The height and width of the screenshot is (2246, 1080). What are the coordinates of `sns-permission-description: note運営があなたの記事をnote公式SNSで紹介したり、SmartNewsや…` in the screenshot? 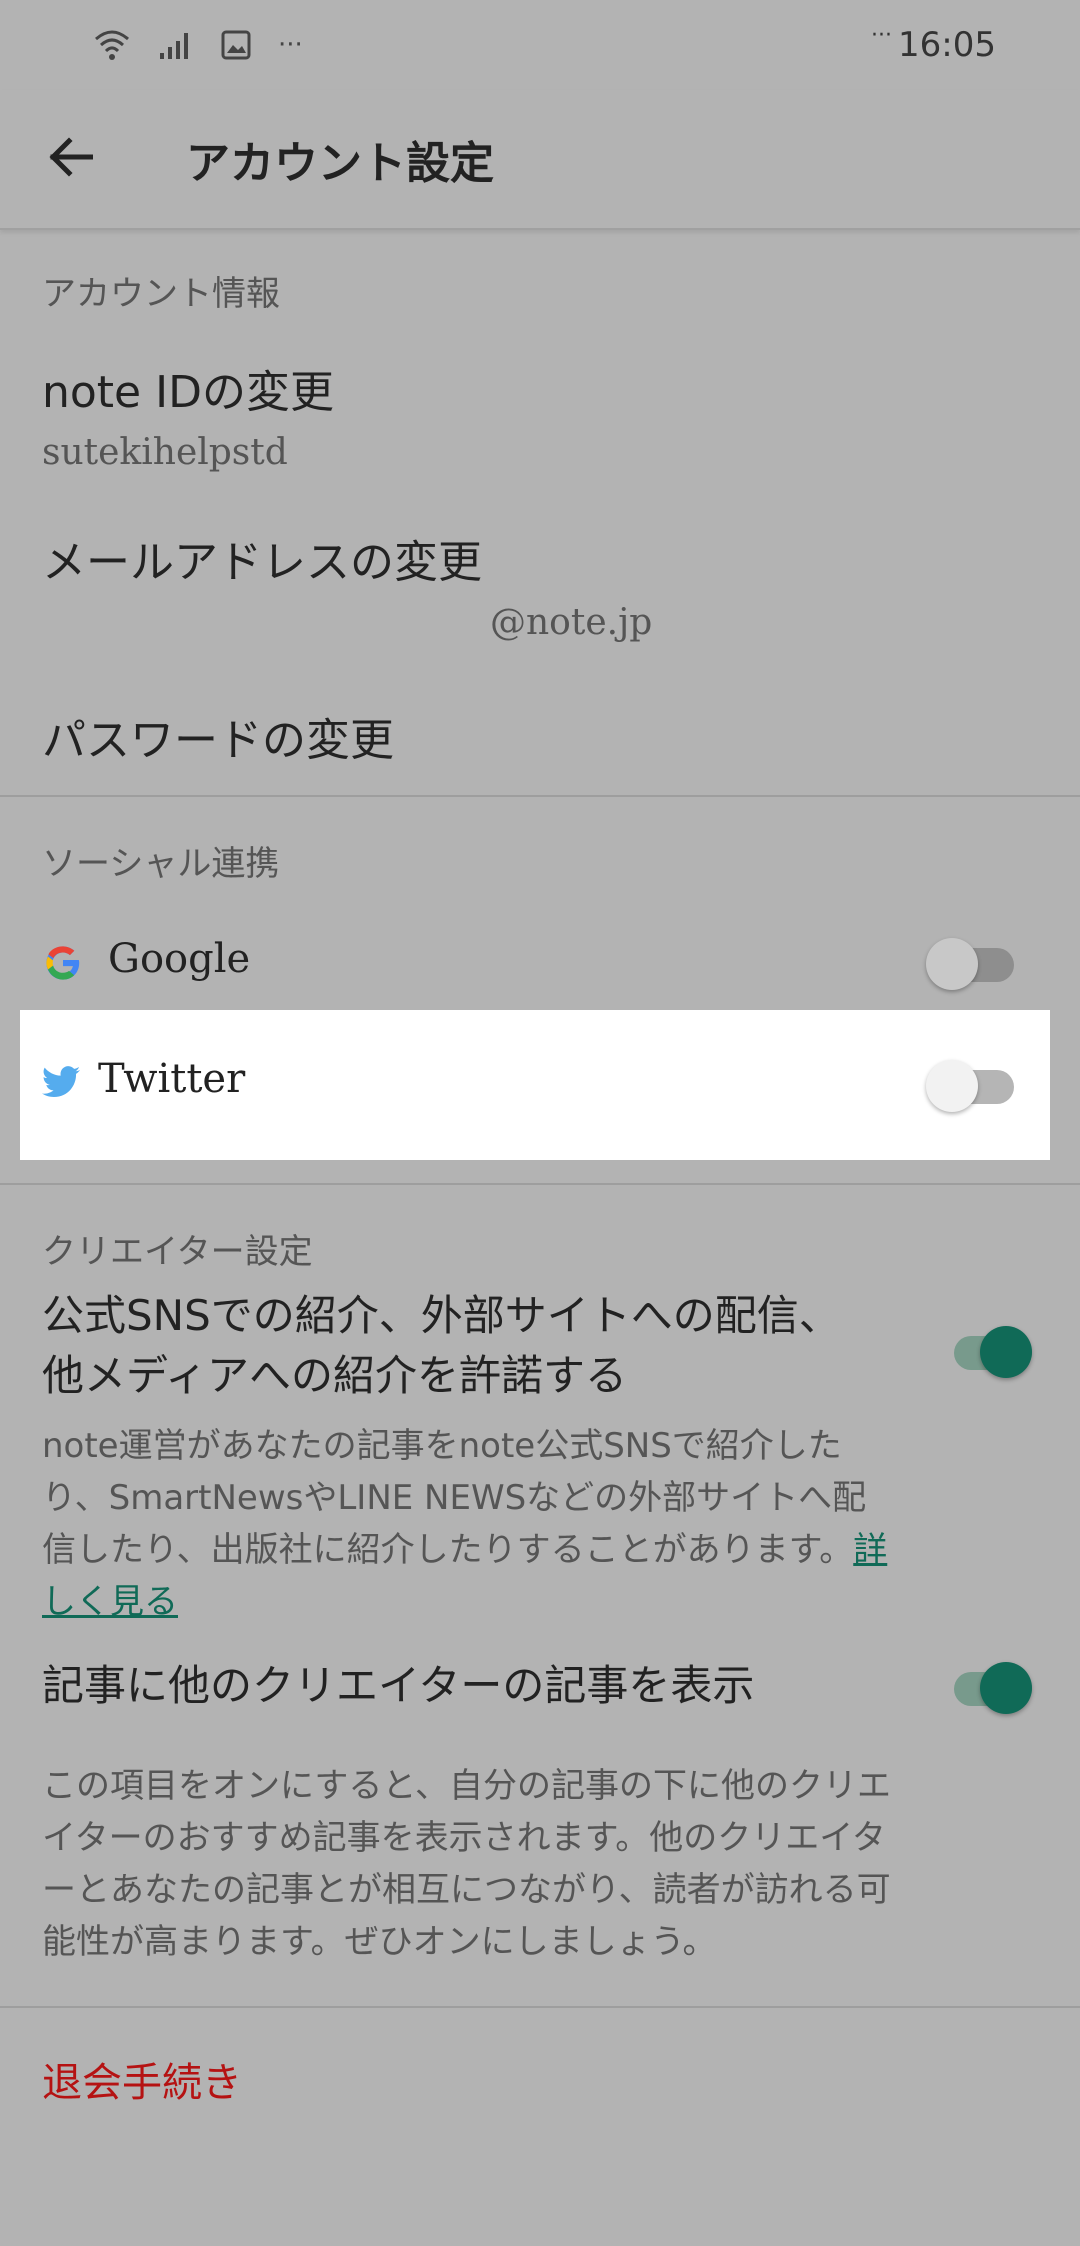 It's located at (450, 1524).